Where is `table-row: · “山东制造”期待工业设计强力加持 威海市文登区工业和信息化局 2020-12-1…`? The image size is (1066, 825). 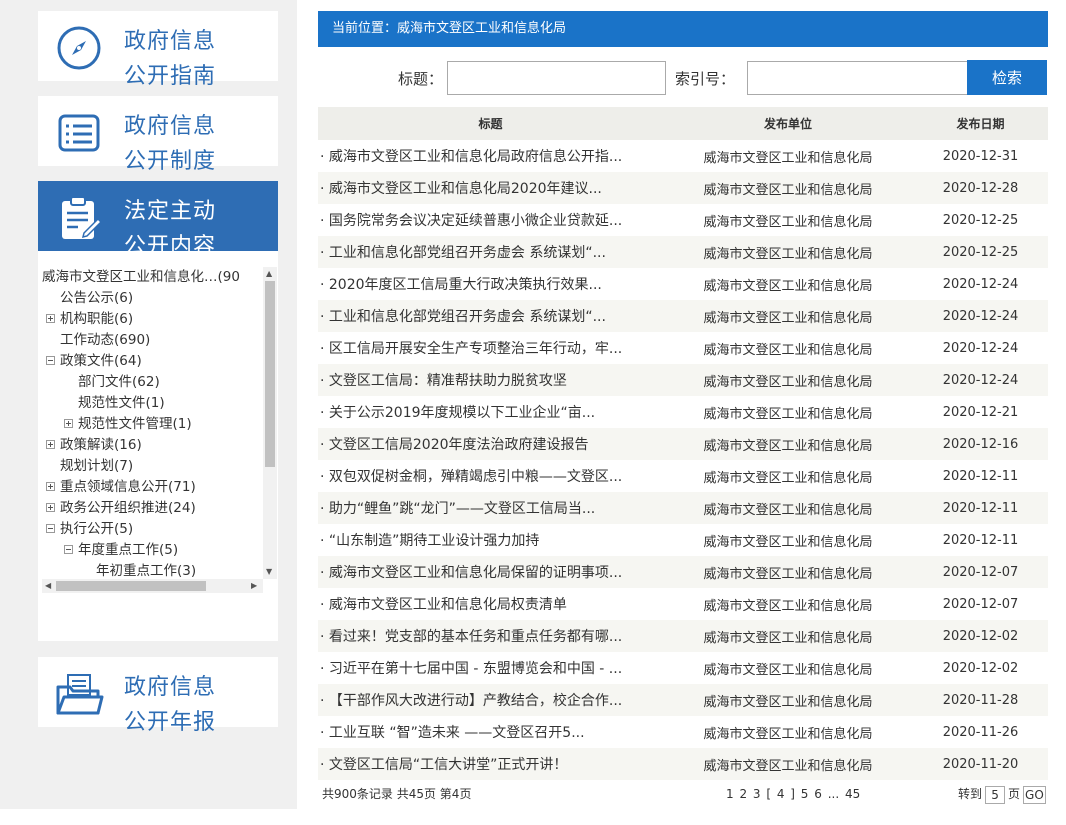
table-row: · “山东制造”期待工业设计强力加持 威海市文登区工业和信息化局 2020-12-1… is located at coordinates (683, 540).